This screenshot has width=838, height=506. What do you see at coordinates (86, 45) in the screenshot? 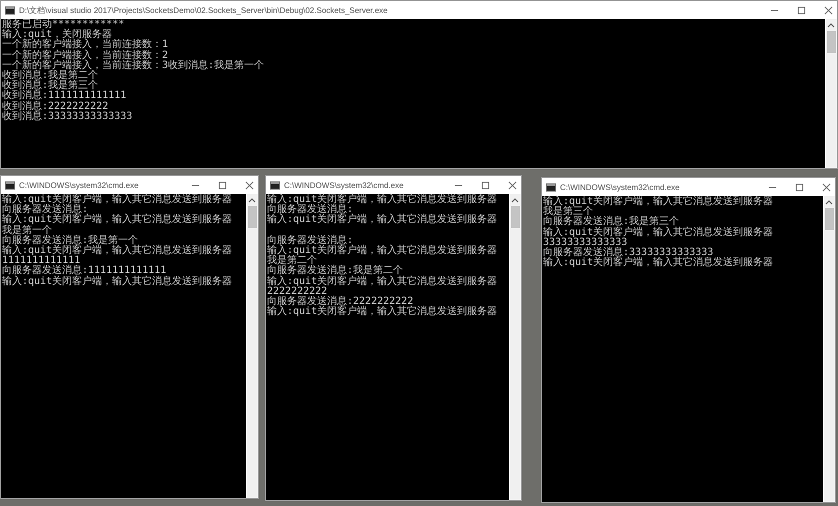
I see `console-line: 一个新的客户端接入，当前连接数：1` at bounding box center [86, 45].